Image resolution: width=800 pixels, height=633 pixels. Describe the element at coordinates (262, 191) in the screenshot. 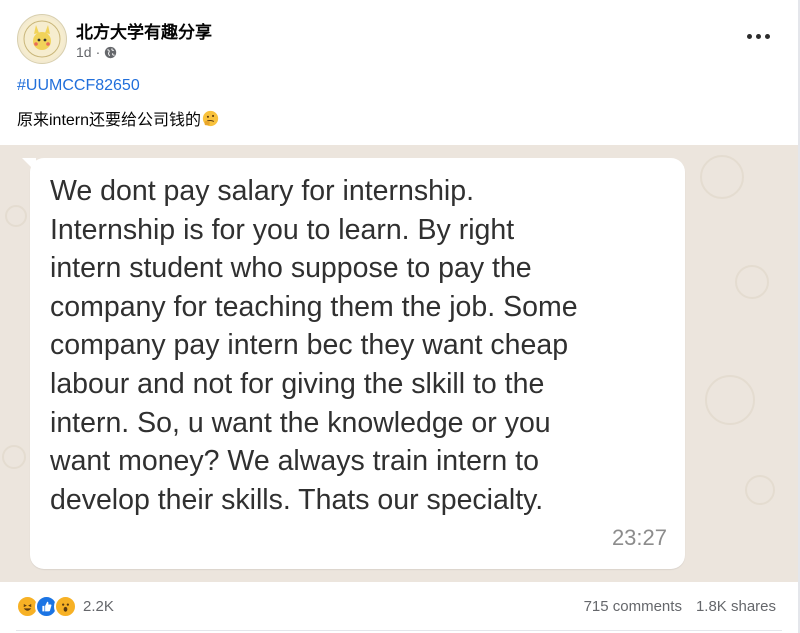

I see `message-line: We dont pay salary for internship.` at that location.